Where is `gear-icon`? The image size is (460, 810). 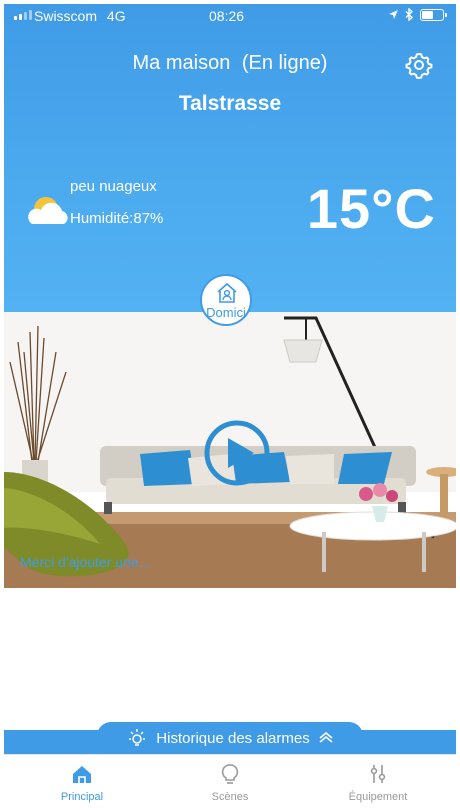
gear-icon is located at coordinates (419, 65).